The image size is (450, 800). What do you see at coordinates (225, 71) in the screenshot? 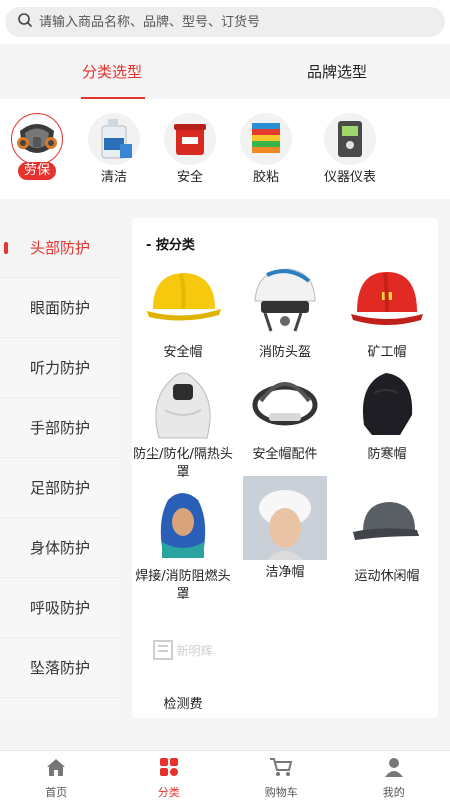
I see `selection-tabs: 分类选型 品牌选型` at bounding box center [225, 71].